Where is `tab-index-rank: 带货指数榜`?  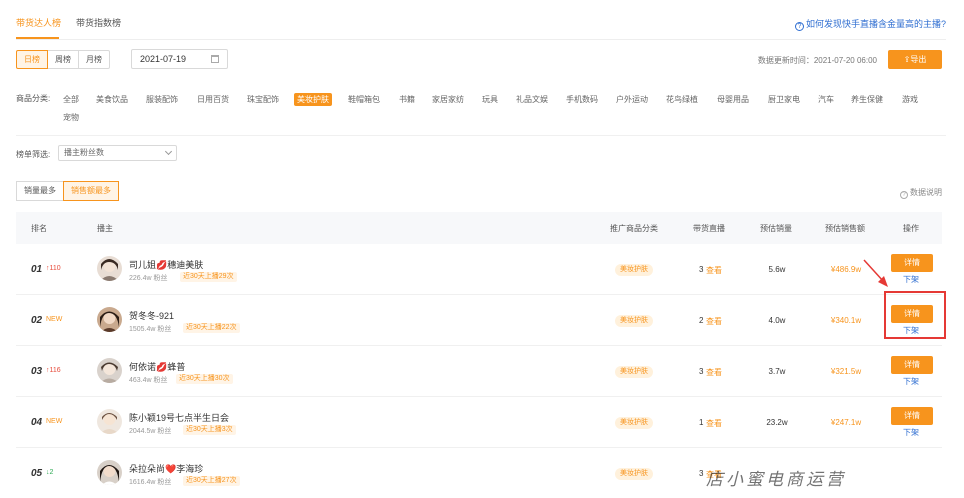 tab-index-rank: 带货指数榜 is located at coordinates (98, 22).